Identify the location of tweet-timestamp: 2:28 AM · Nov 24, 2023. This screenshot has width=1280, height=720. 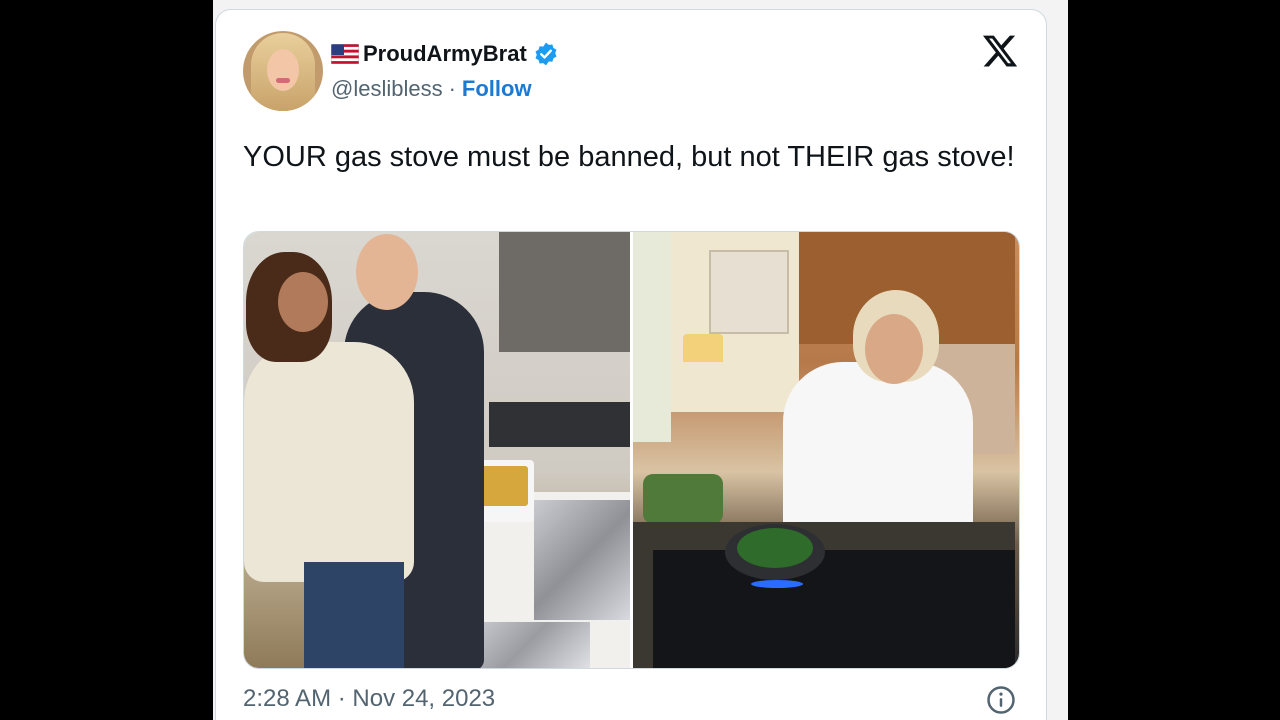
(369, 699).